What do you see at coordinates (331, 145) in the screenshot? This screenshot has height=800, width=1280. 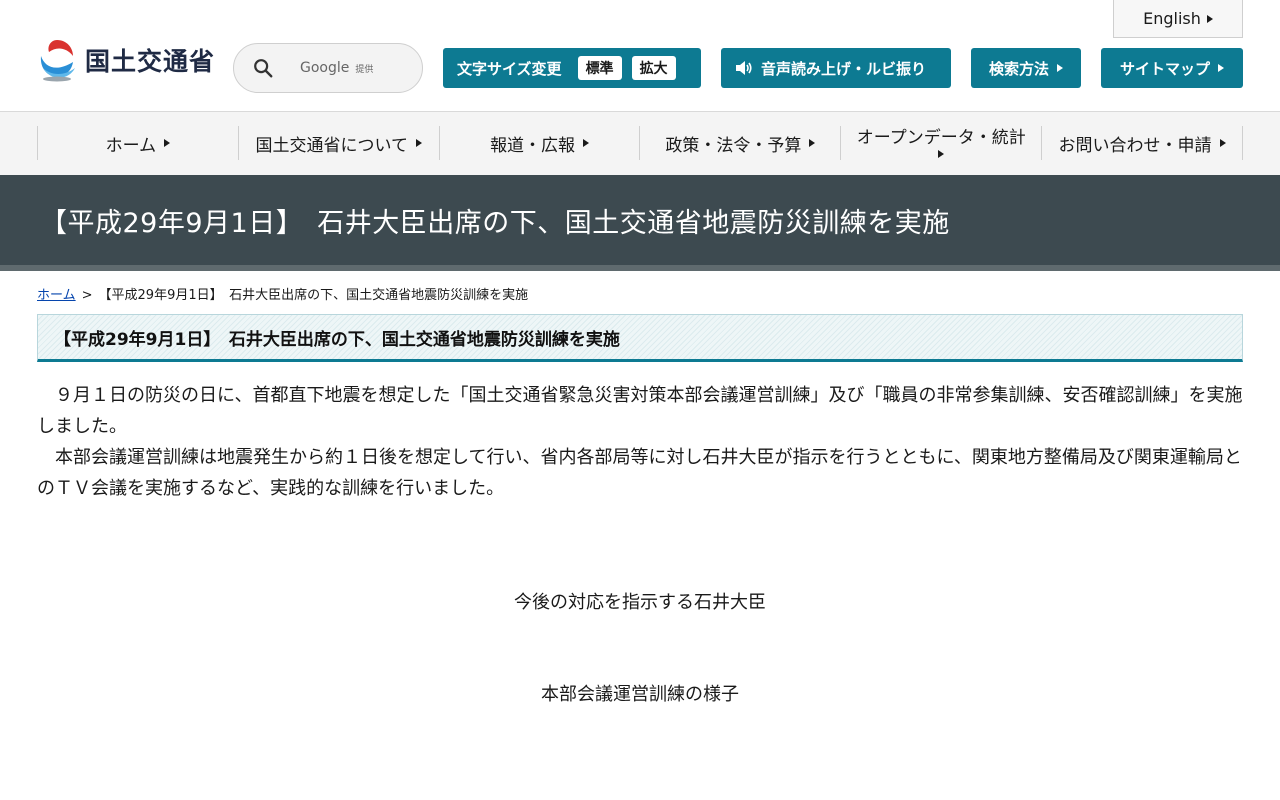 I see `nav-item-label: 国土交通省について` at bounding box center [331, 145].